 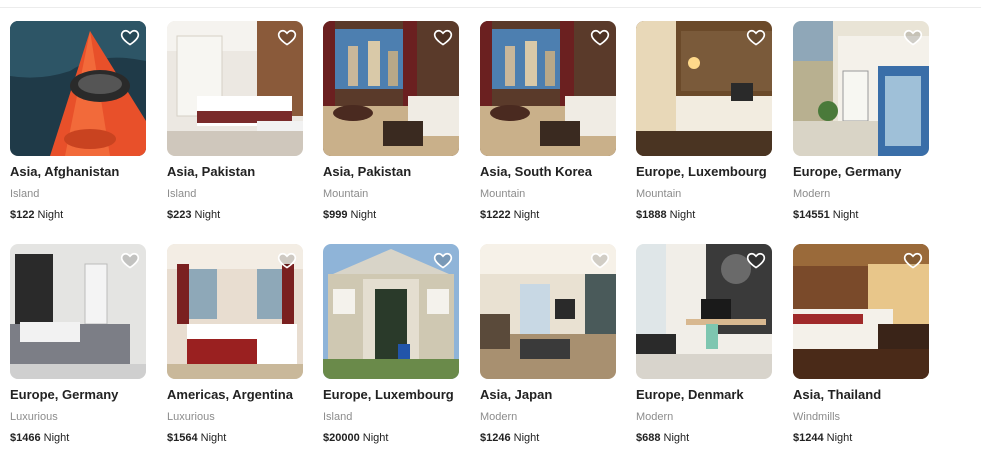 I want to click on top-divider, so click(x=490, y=7).